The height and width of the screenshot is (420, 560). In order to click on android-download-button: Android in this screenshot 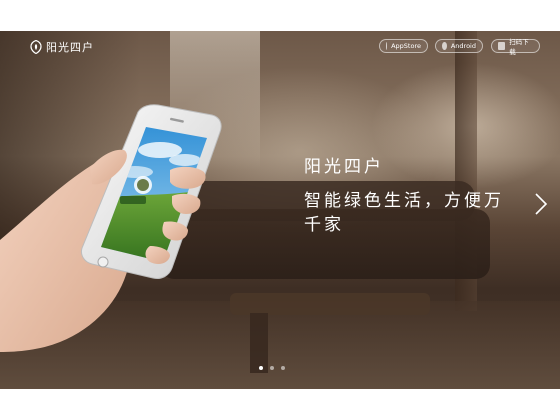, I will do `click(459, 46)`.